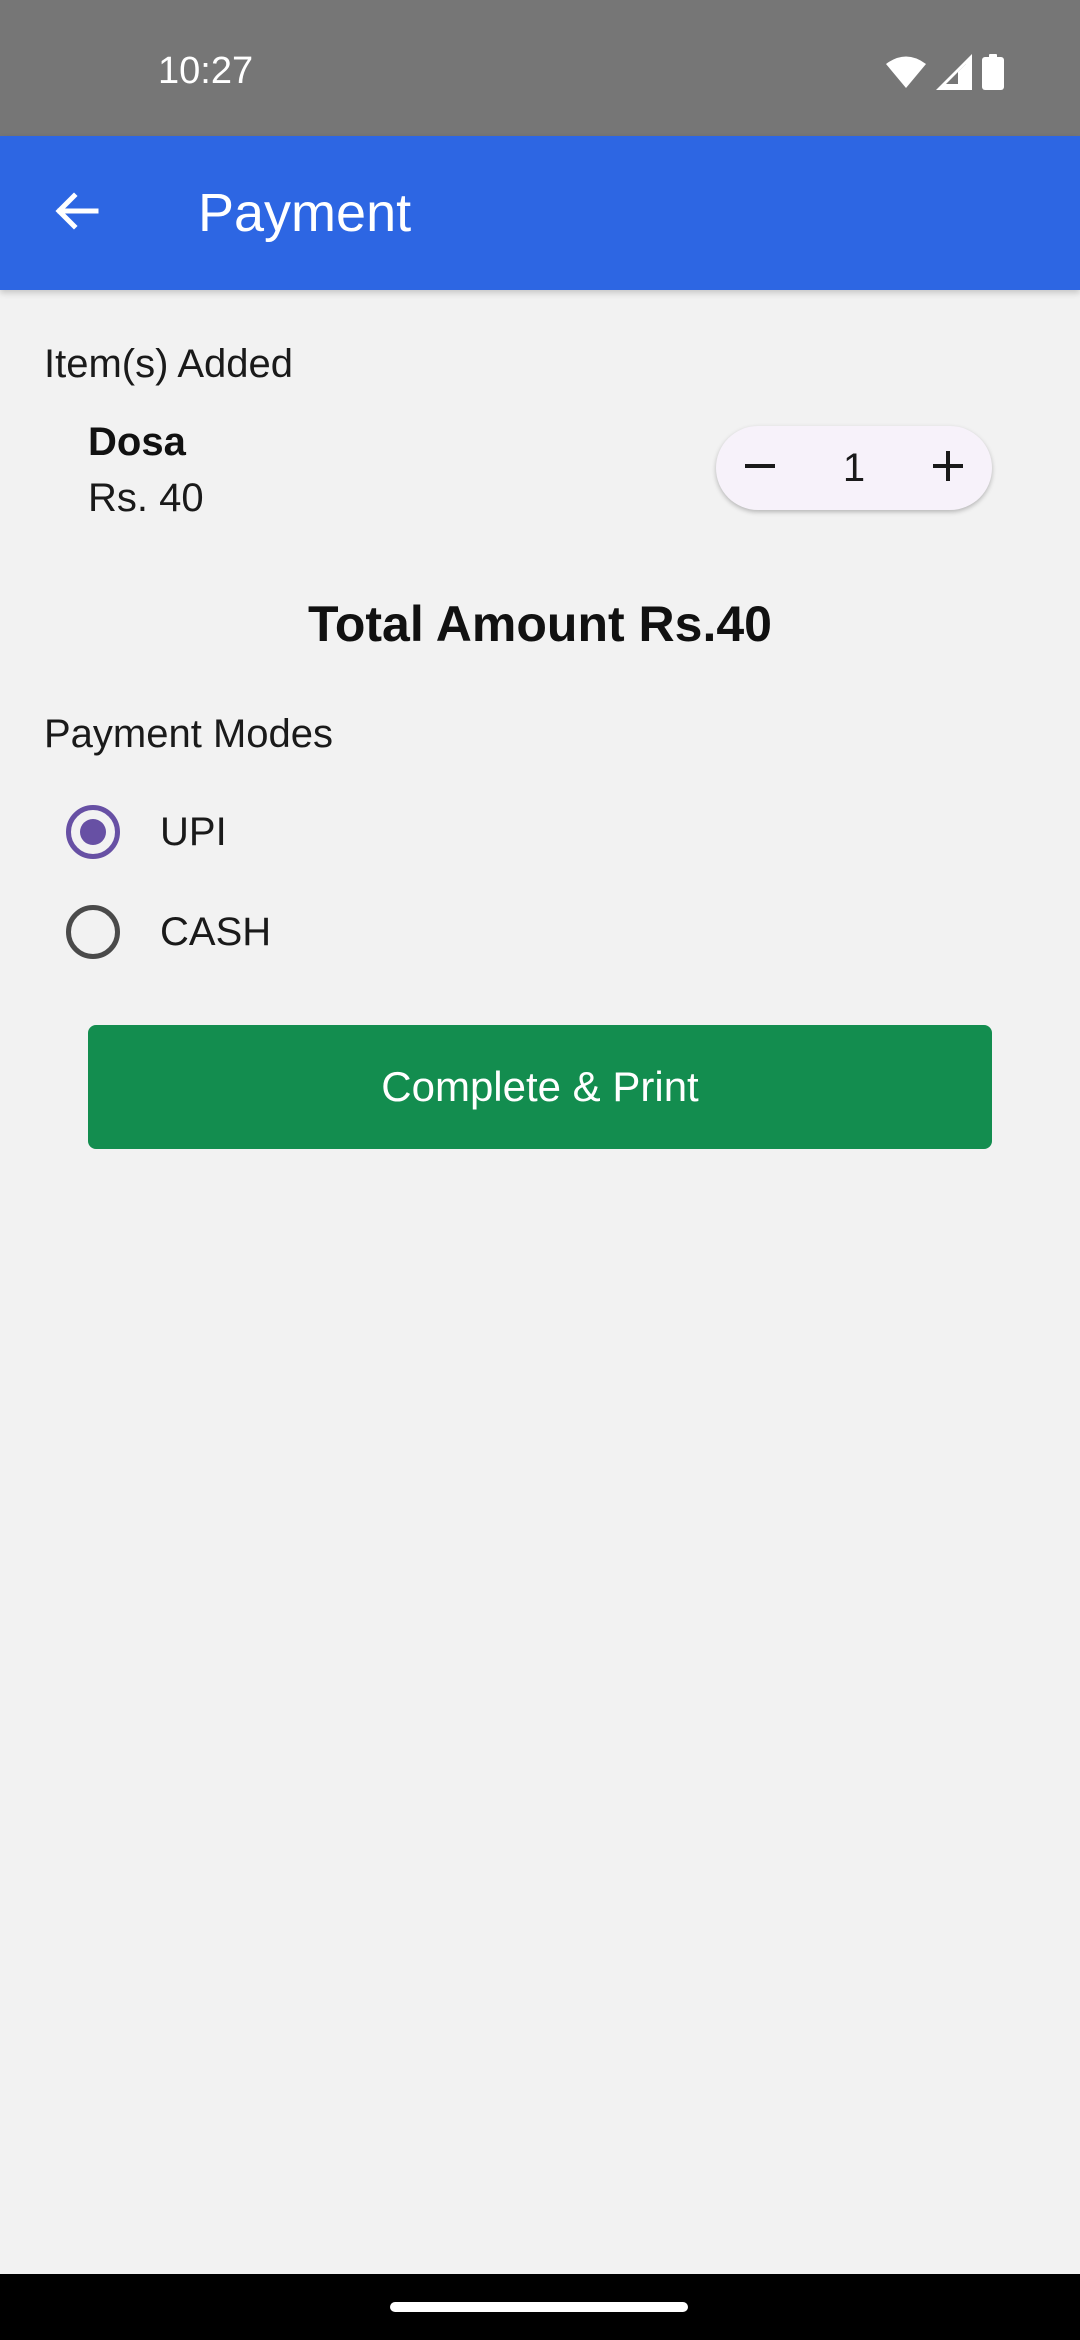 This screenshot has height=2340, width=1080. I want to click on payment-option-label: CASH, so click(216, 932).